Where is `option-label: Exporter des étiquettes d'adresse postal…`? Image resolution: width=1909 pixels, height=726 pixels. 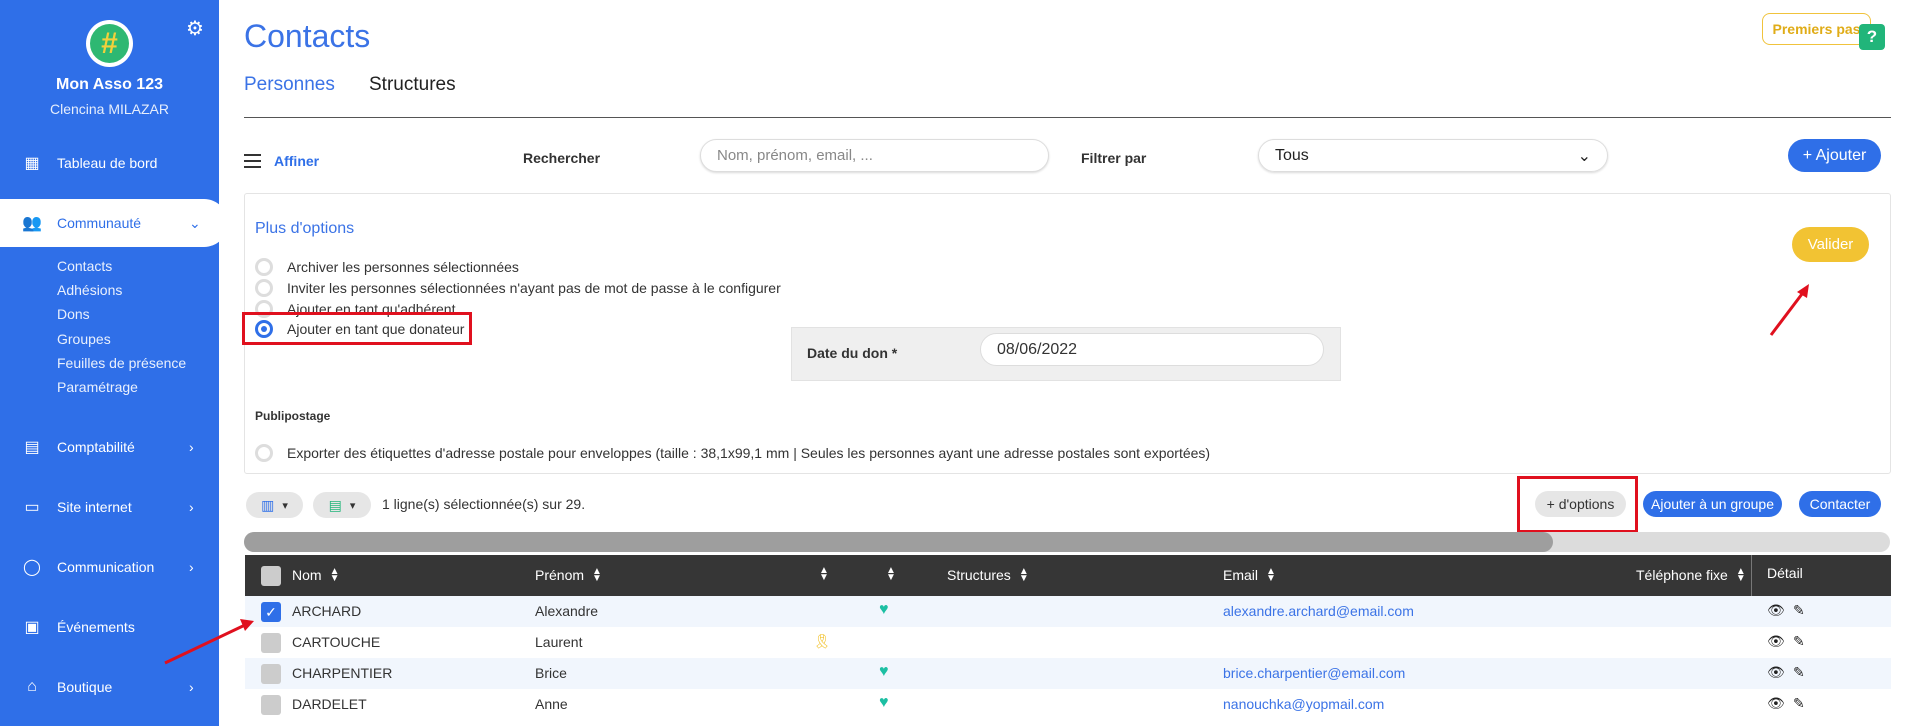 option-label: Exporter des étiquettes d'adresse postal… is located at coordinates (749, 453).